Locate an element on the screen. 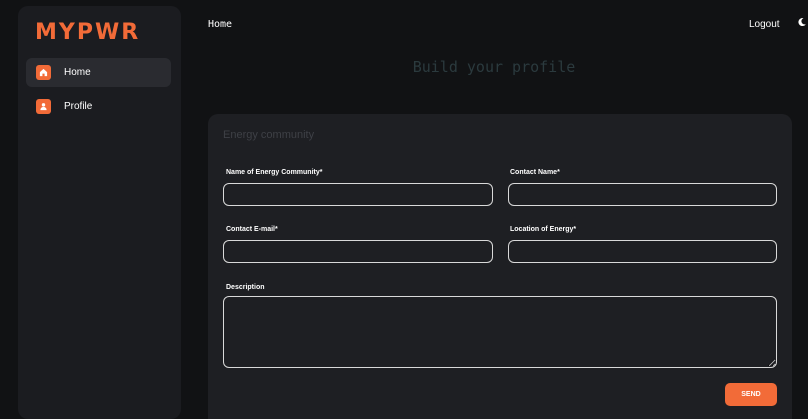 Image resolution: width=808 pixels, height=419 pixels. sidebar-item-home: Home is located at coordinates (98, 72).